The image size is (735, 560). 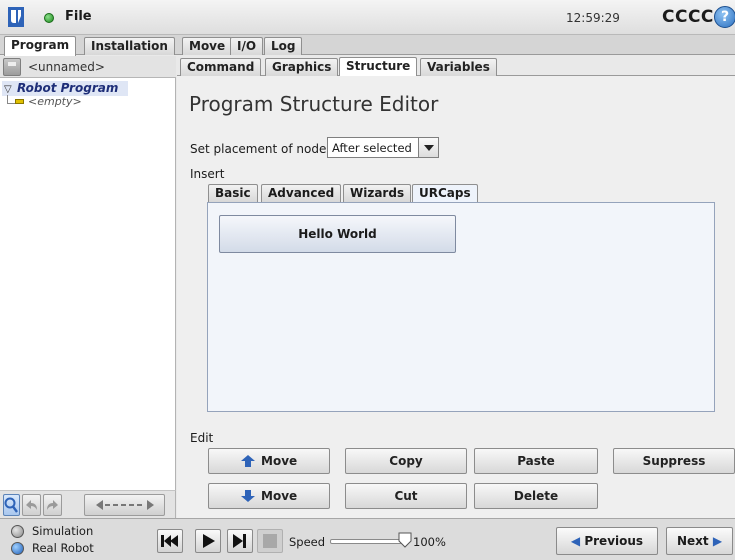 I want to click on real-robot-icon, so click(x=17, y=548).